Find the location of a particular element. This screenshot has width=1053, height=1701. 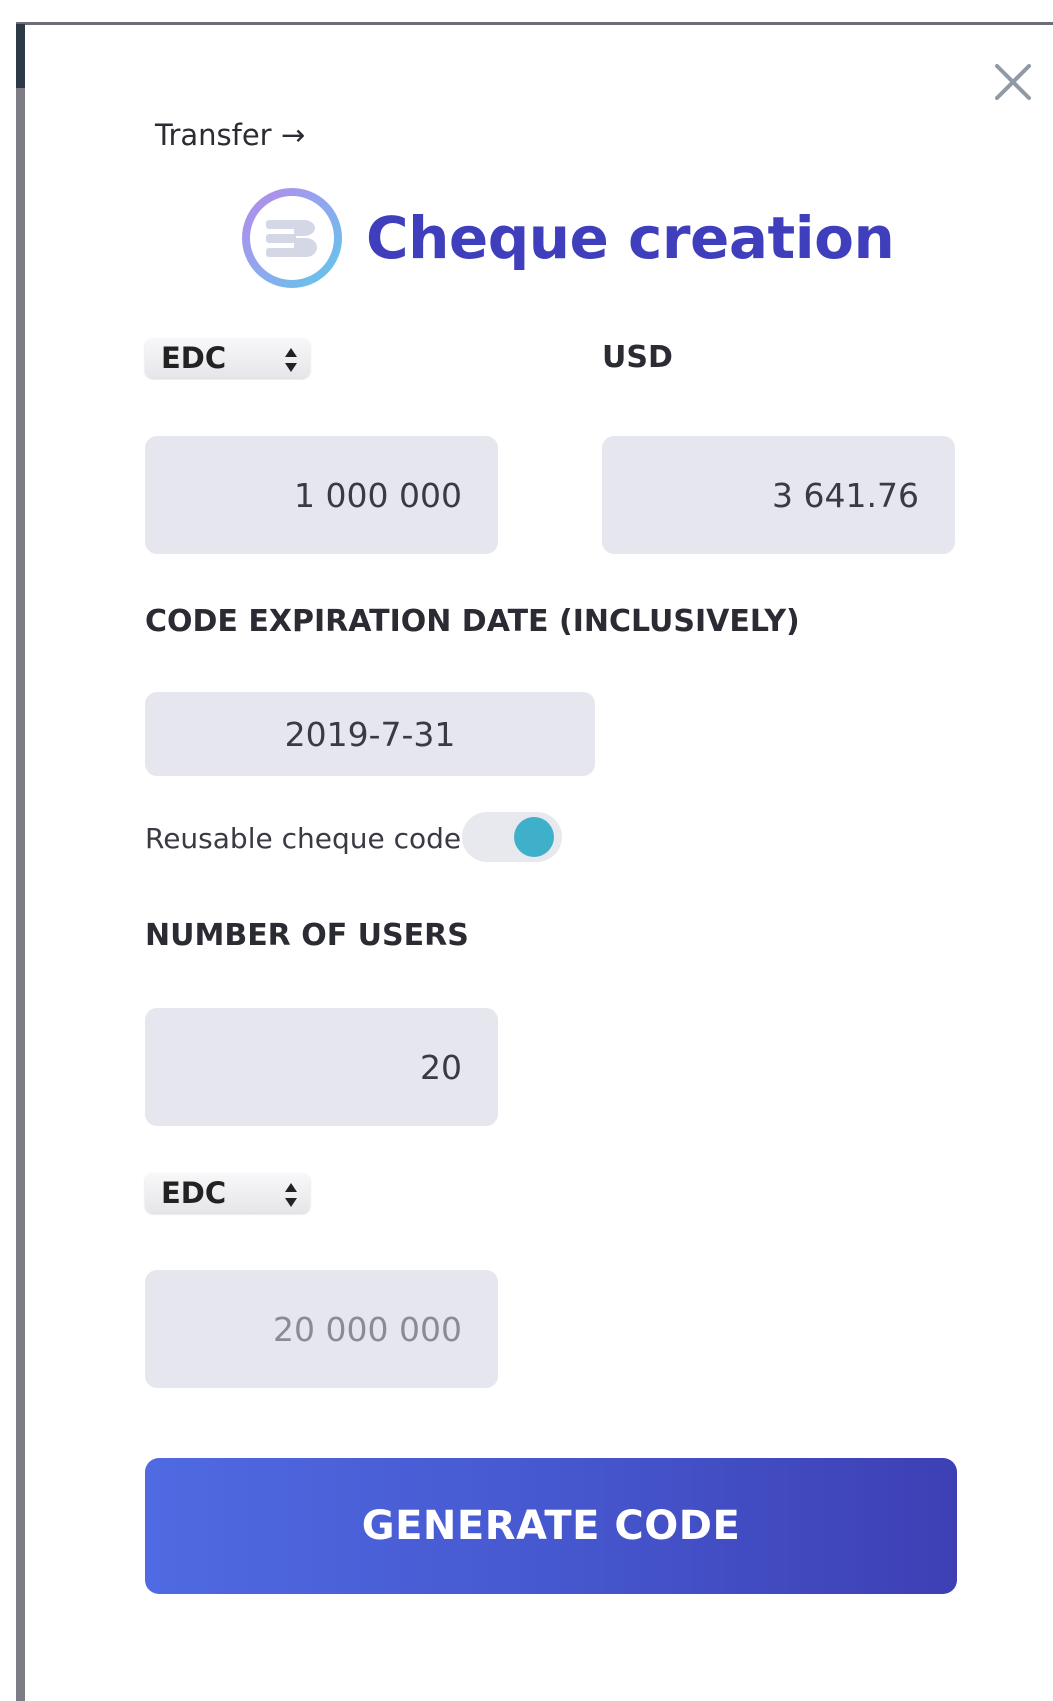

total-currency-select-value: EDC is located at coordinates (194, 1193).